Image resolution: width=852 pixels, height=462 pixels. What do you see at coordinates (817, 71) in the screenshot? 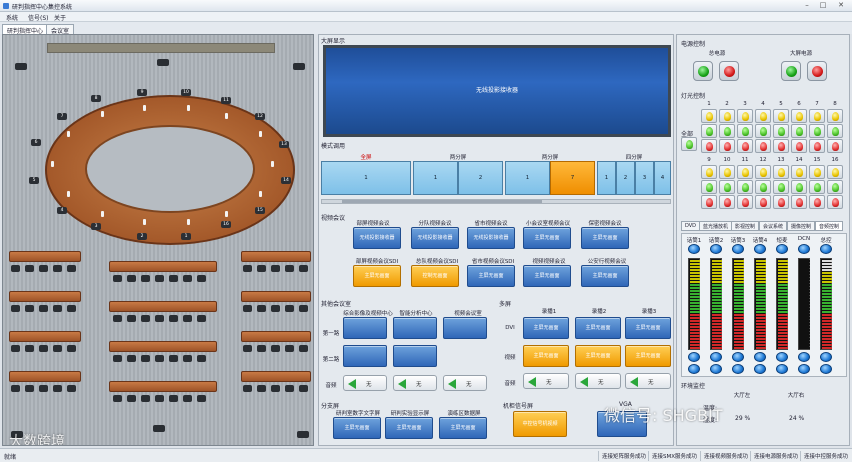
I see `screen-power-off-button` at bounding box center [817, 71].